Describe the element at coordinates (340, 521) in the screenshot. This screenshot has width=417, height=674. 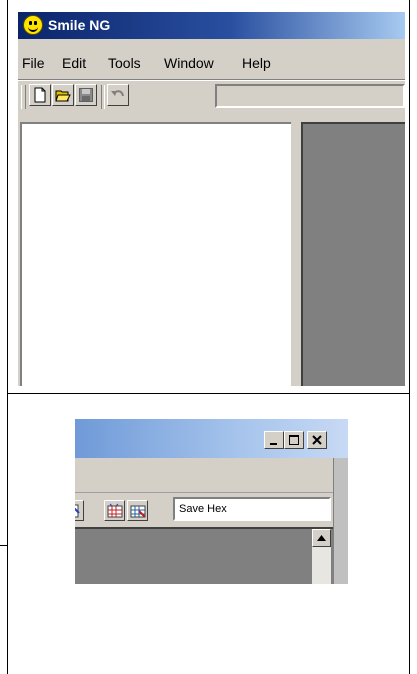
I see `window-edge-strip` at that location.